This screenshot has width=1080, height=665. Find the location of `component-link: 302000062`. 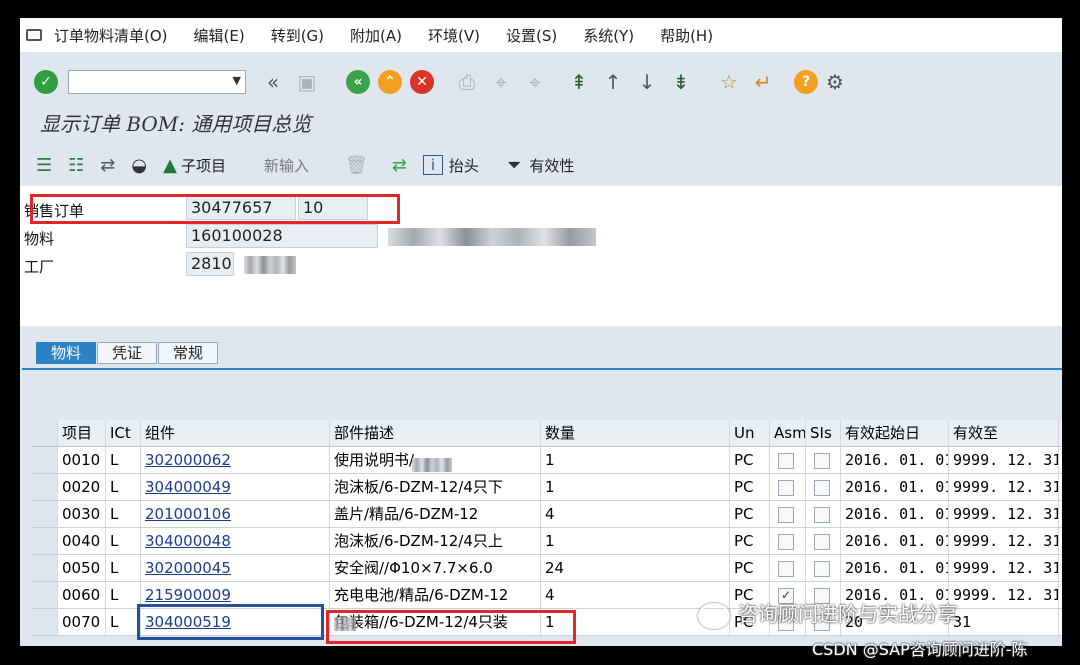

component-link: 302000062 is located at coordinates (188, 460).